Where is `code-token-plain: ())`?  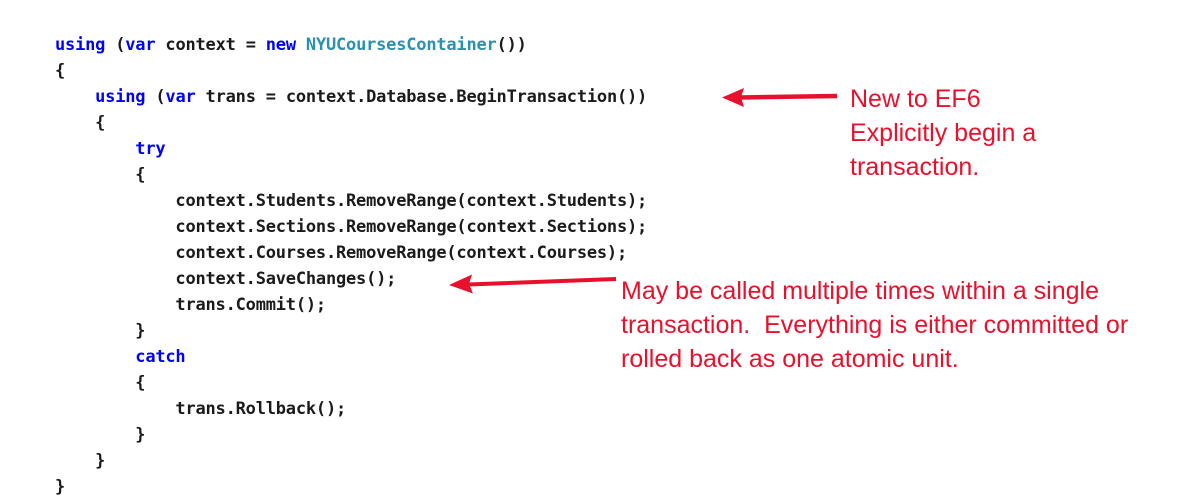 code-token-plain: ()) is located at coordinates (511, 45).